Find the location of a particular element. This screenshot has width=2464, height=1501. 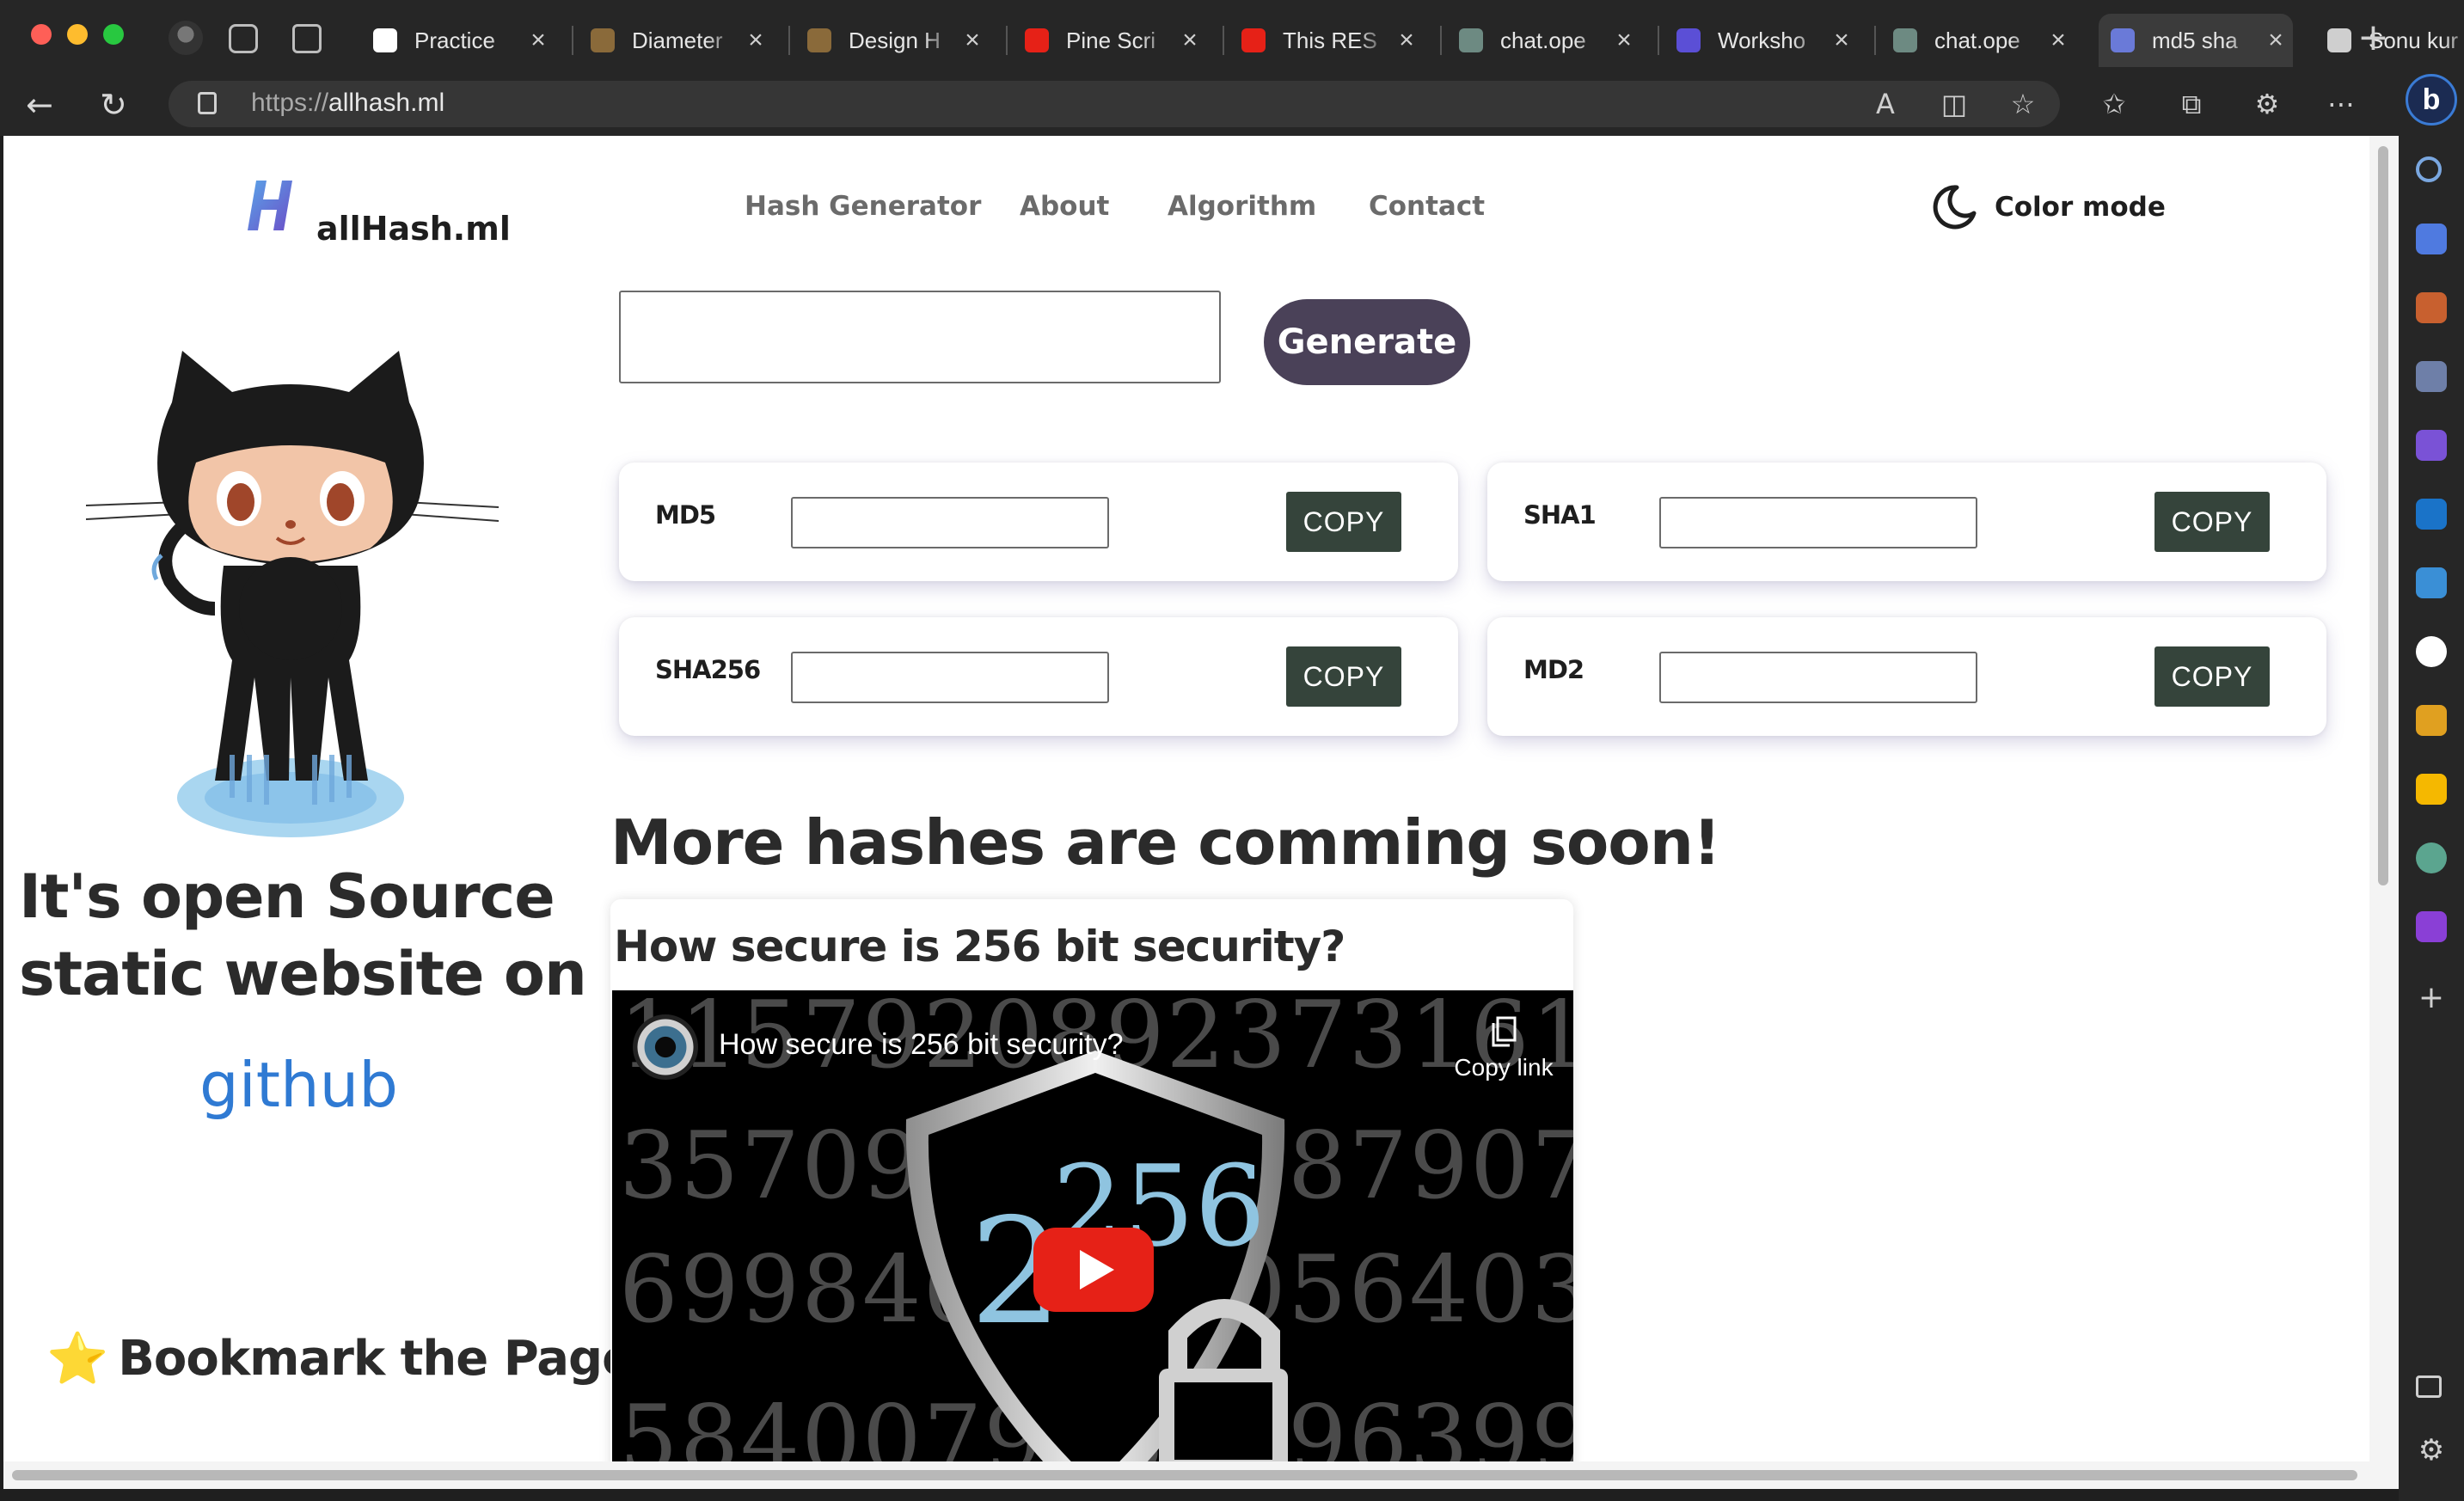

md5-output-field is located at coordinates (950, 522).